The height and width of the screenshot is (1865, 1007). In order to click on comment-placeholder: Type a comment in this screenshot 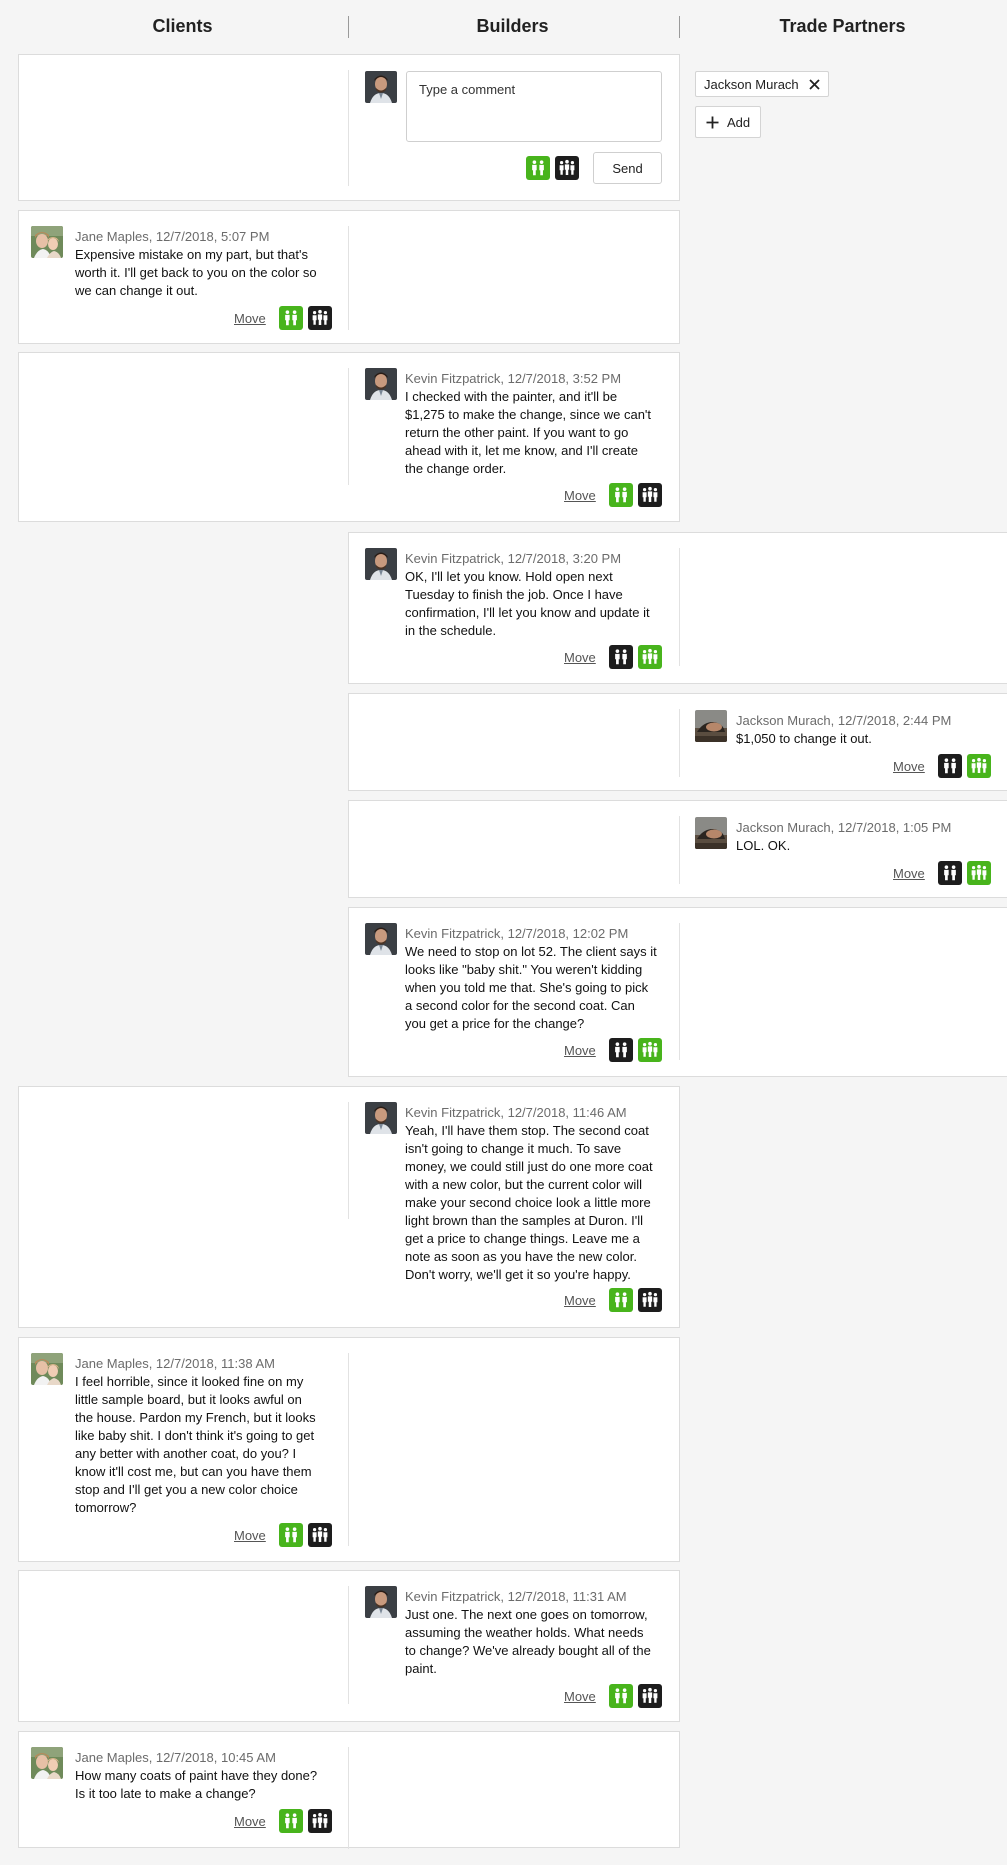, I will do `click(467, 89)`.